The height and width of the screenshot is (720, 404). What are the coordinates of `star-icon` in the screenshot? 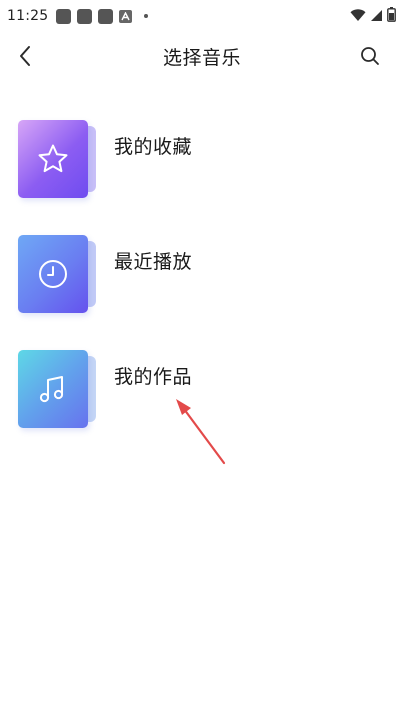 It's located at (53, 158).